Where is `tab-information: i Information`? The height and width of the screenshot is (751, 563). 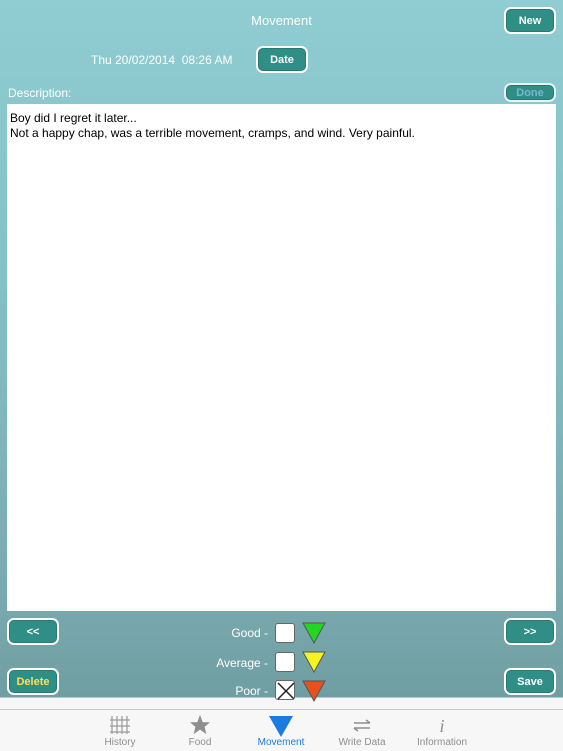 tab-information: i Information is located at coordinates (442, 730).